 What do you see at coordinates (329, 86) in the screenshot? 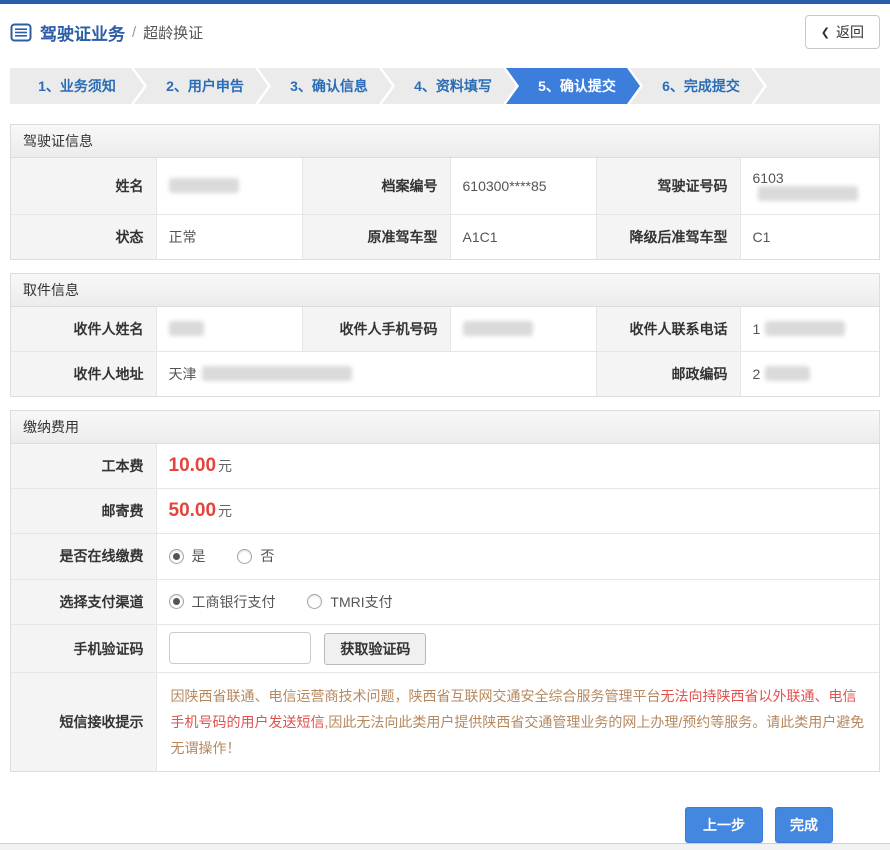
I see `step-tab-label: 3、确认信息` at bounding box center [329, 86].